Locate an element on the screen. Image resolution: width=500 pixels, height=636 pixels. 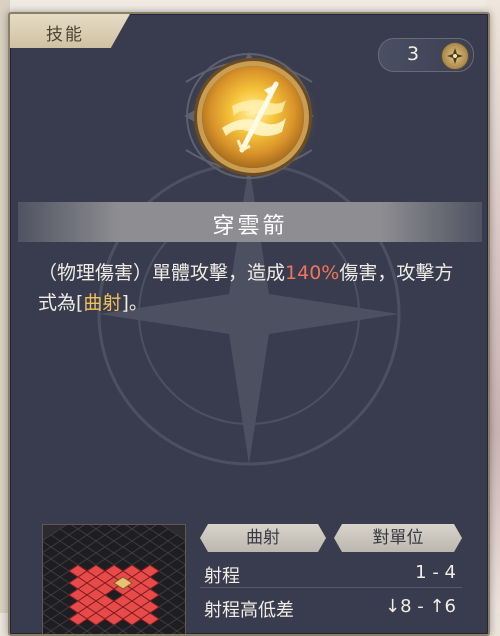
skill-tab: 技能 is located at coordinates (70, 31).